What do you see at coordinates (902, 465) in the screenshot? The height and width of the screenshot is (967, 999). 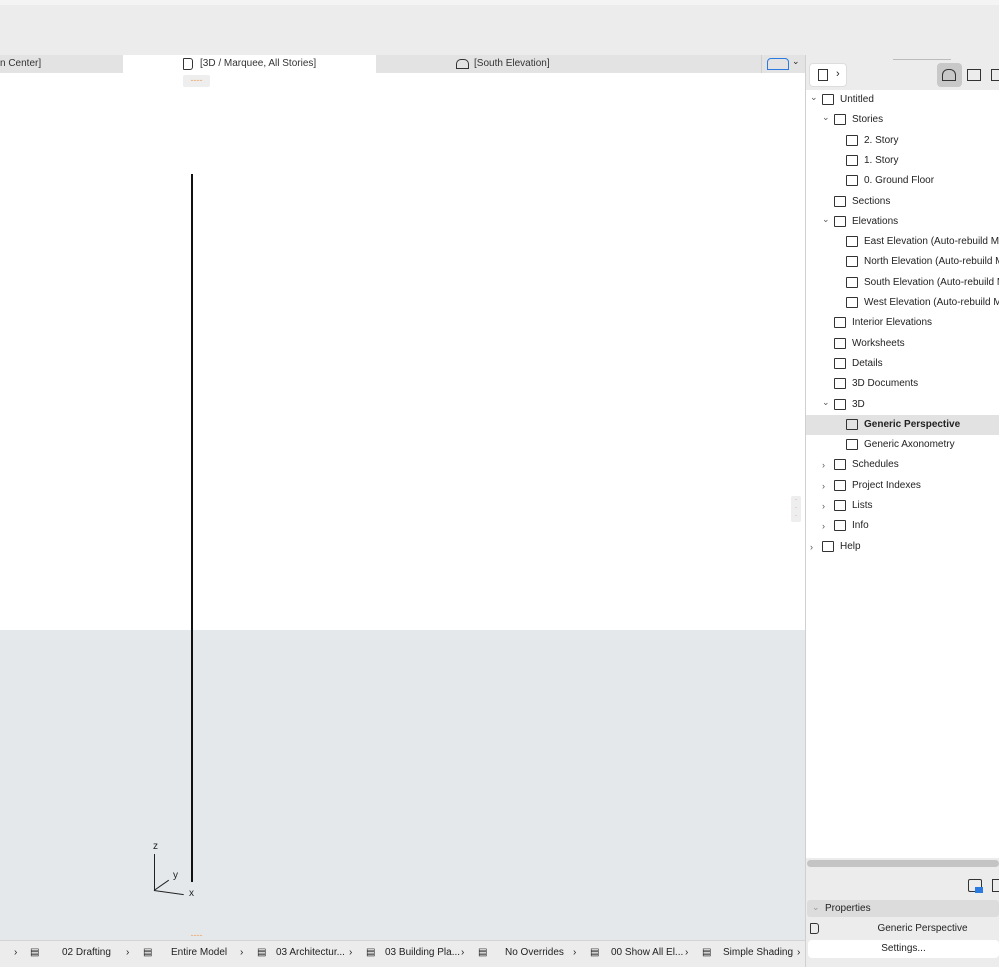 I see `tree-item: › Schedules` at bounding box center [902, 465].